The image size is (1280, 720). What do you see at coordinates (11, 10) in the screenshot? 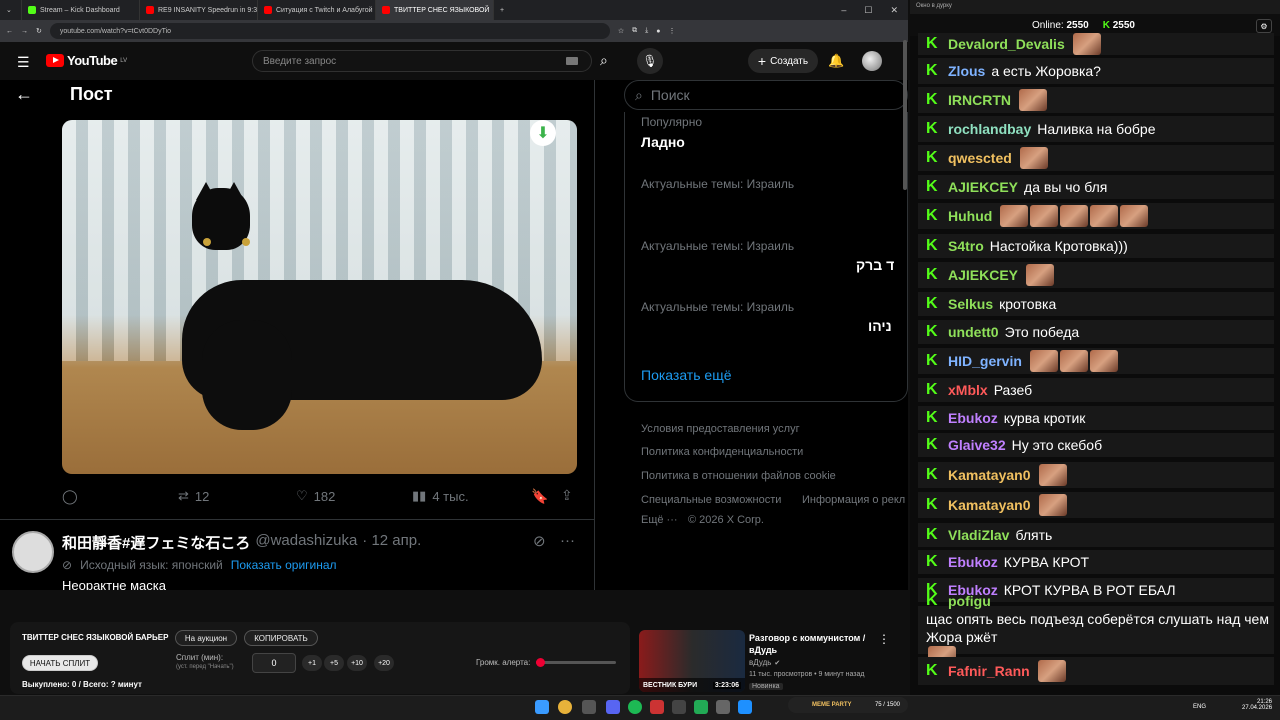
I see `tab-menu-button: ⌄` at bounding box center [11, 10].